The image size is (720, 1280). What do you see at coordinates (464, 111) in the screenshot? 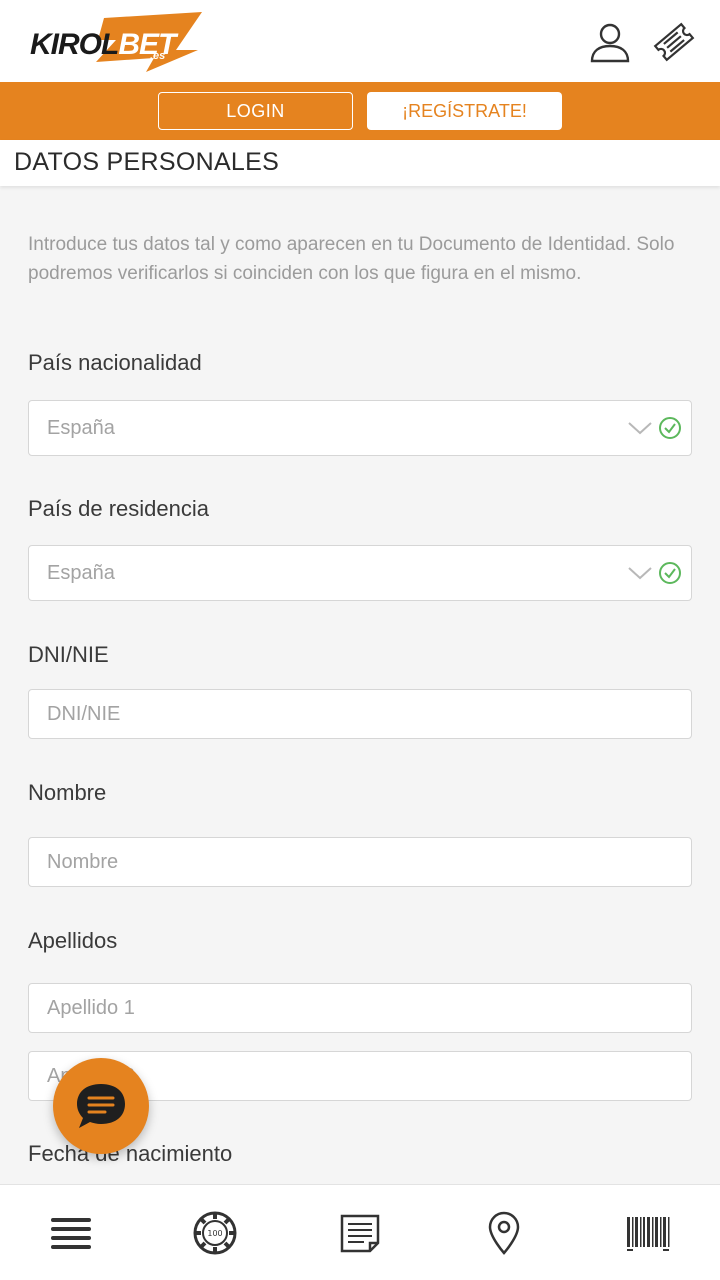
I see `register-button: ¡REGÍSTRATE!` at bounding box center [464, 111].